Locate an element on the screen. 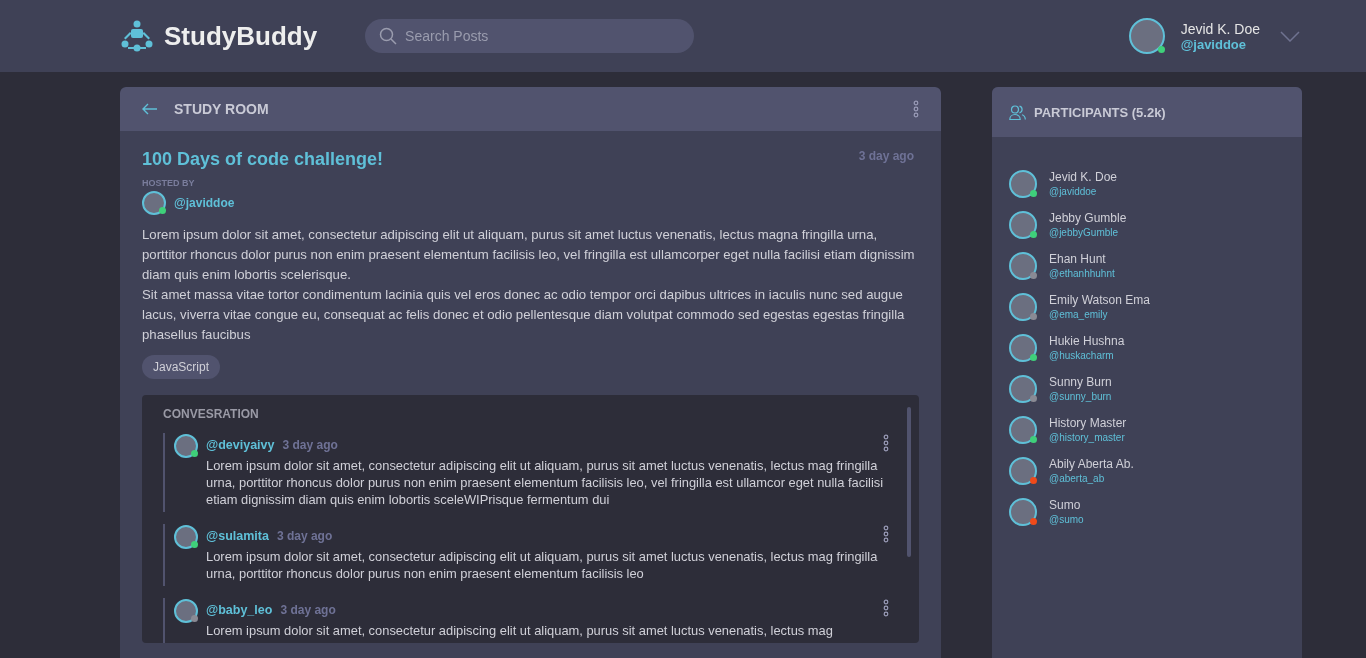 The width and height of the screenshot is (1366, 658). user-handle: @javiddoe is located at coordinates (1214, 44).